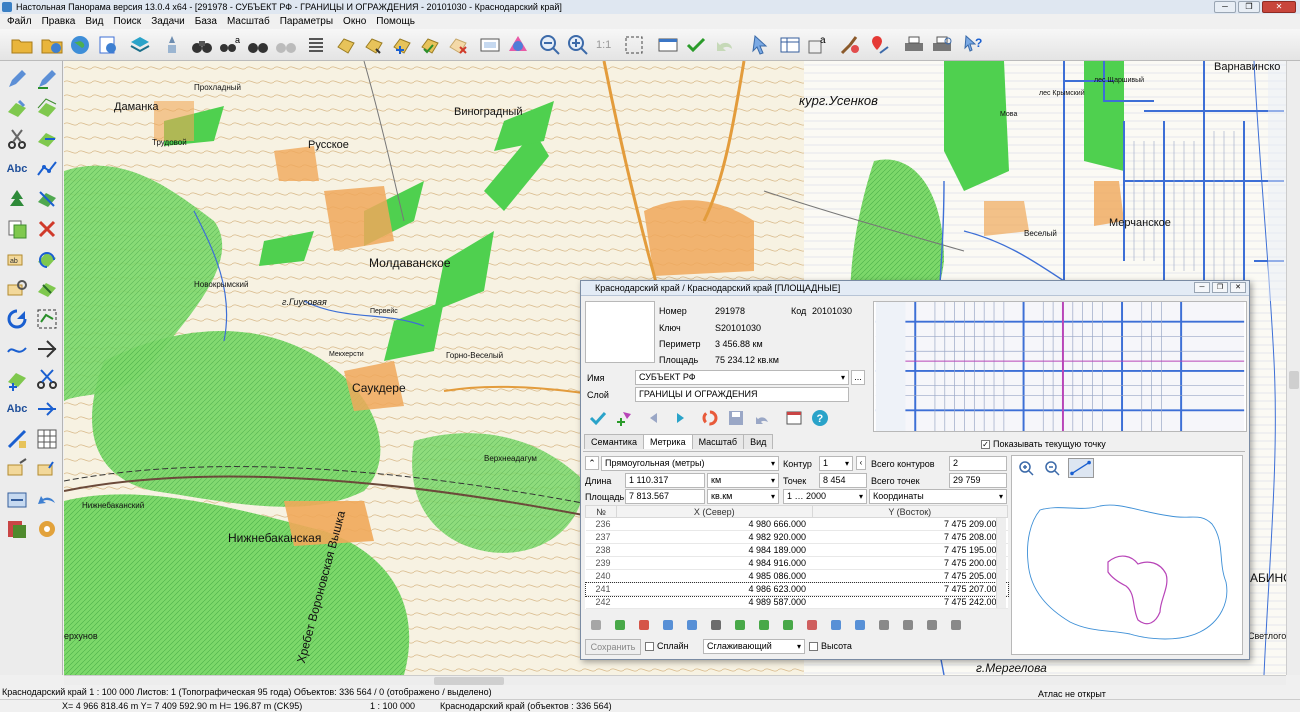 Image resolution: width=1300 pixels, height=712 pixels. I want to click on align-icon, so click(47, 409).